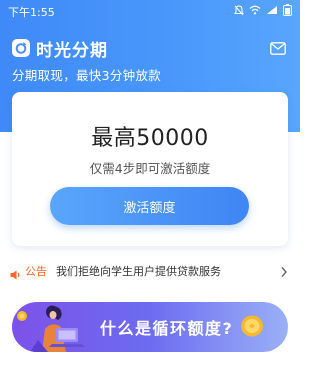 Image resolution: width=320 pixels, height=371 pixels. What do you see at coordinates (167, 328) in the screenshot?
I see `promo-text: 什么是循环额度?` at bounding box center [167, 328].